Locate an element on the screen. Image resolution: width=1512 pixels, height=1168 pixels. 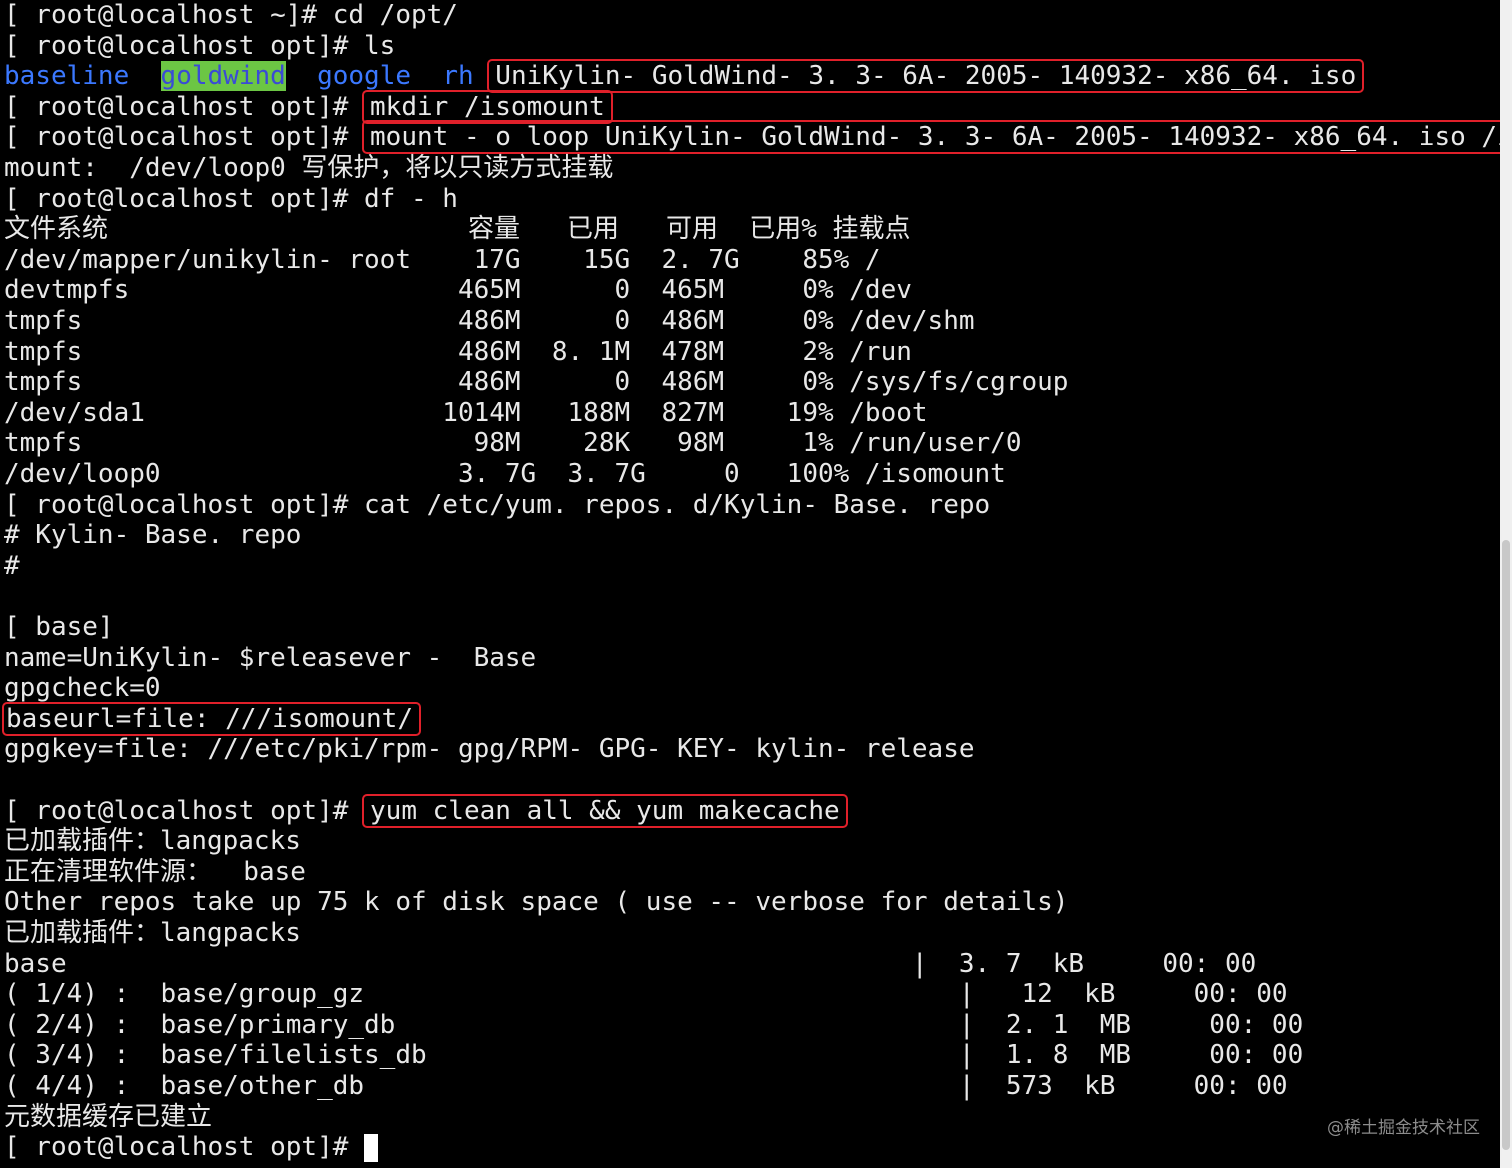
dir-baseline: baseline is located at coordinates (67, 76).